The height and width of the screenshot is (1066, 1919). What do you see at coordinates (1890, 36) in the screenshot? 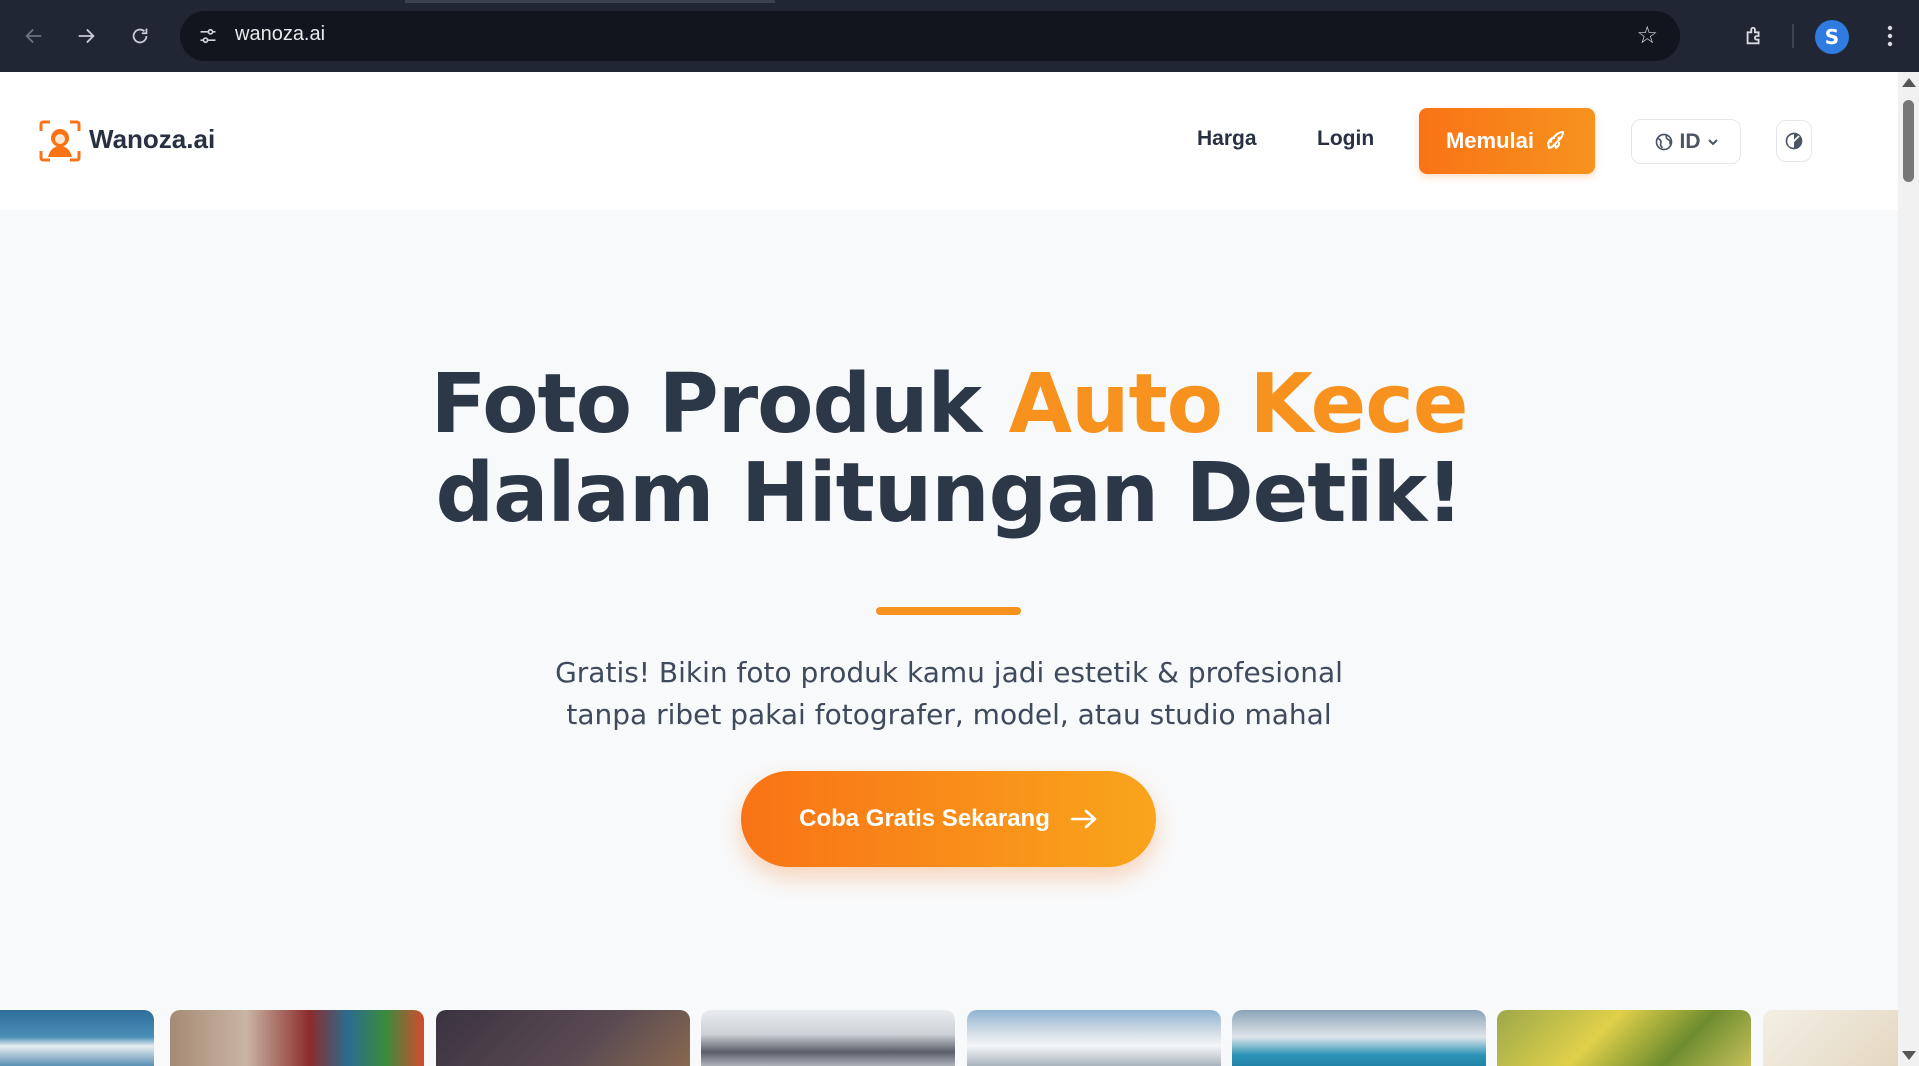
I see `menu-icon` at bounding box center [1890, 36].